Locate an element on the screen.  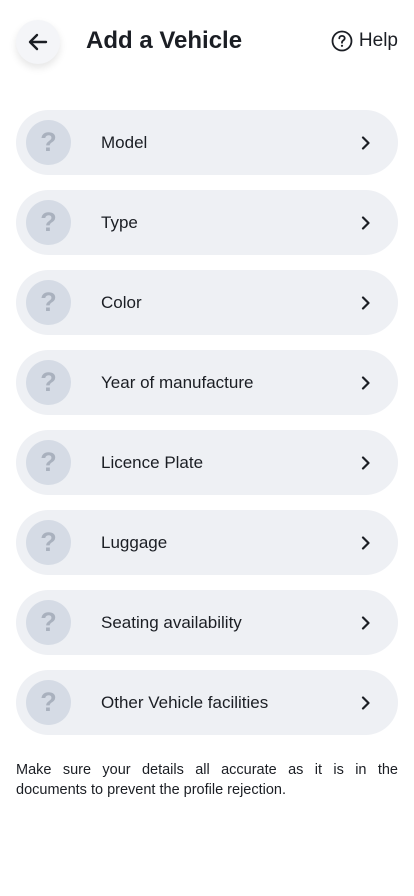
list-item-year-of-manufacture: ? Year of manufacture is located at coordinates (207, 382).